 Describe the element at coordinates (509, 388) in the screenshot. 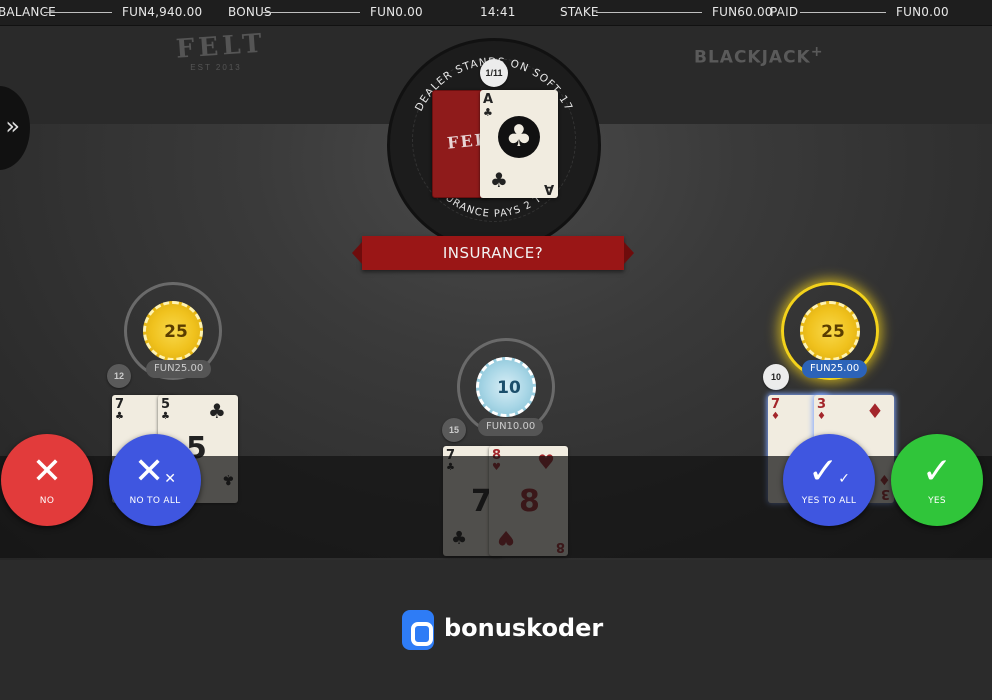

I see `chip-value: 10` at that location.